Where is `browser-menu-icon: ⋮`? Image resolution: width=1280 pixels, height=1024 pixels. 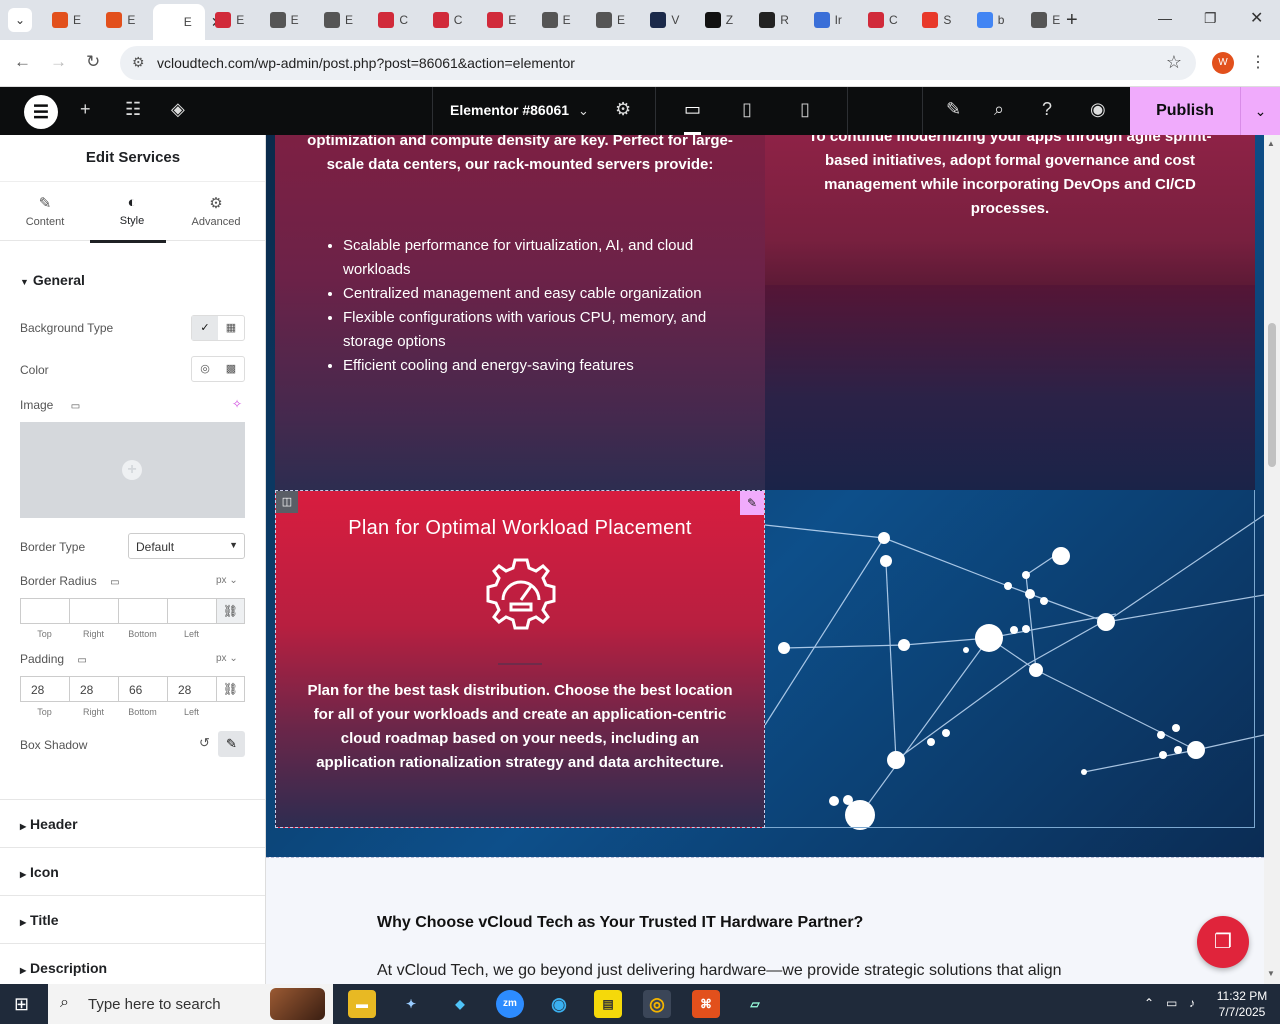 browser-menu-icon: ⋮ is located at coordinates (1258, 62).